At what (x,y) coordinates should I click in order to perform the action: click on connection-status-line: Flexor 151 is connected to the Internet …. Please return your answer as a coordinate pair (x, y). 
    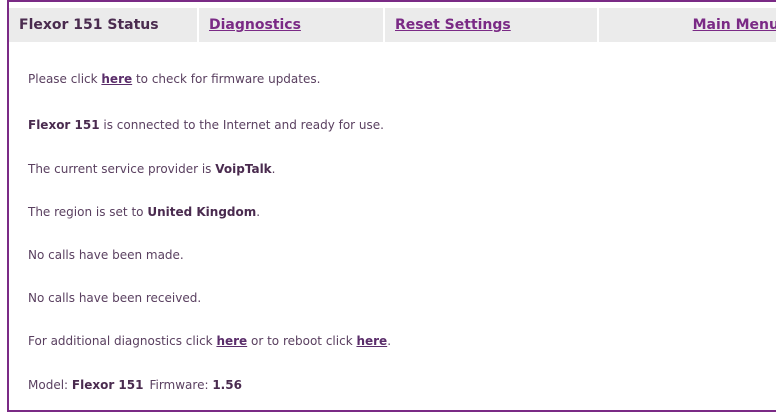
    Looking at the image, I should click on (206, 125).